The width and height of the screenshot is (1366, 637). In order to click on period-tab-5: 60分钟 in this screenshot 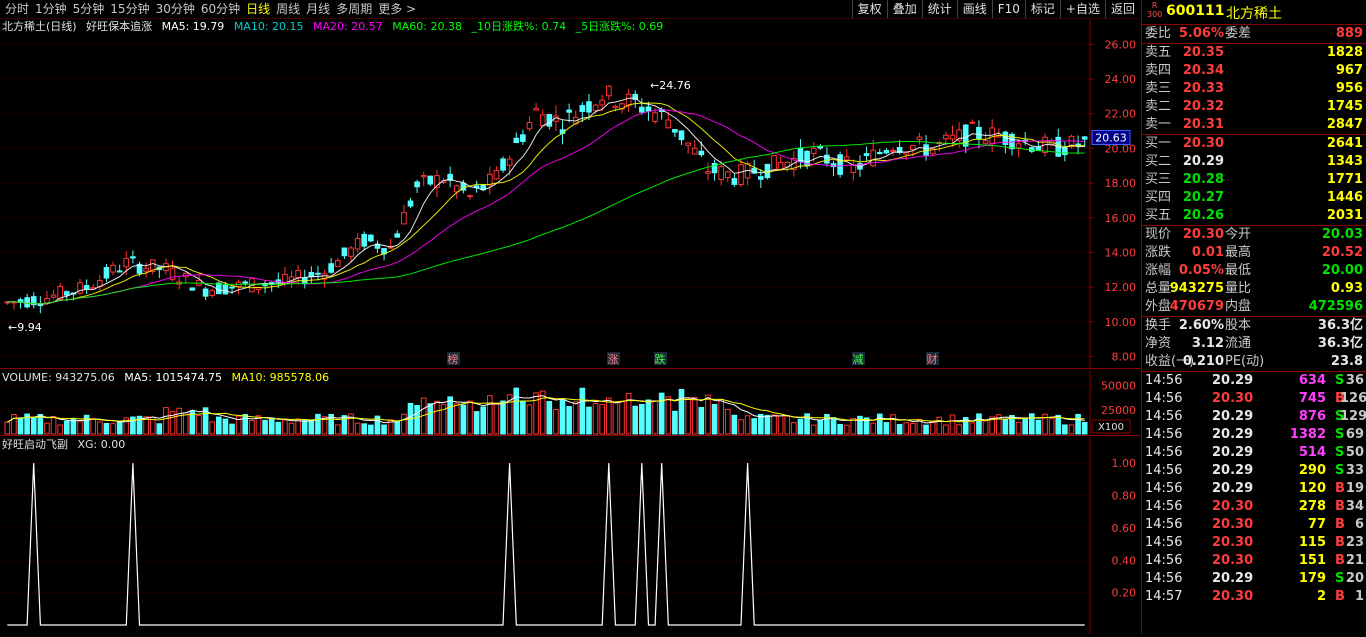, I will do `click(220, 9)`.